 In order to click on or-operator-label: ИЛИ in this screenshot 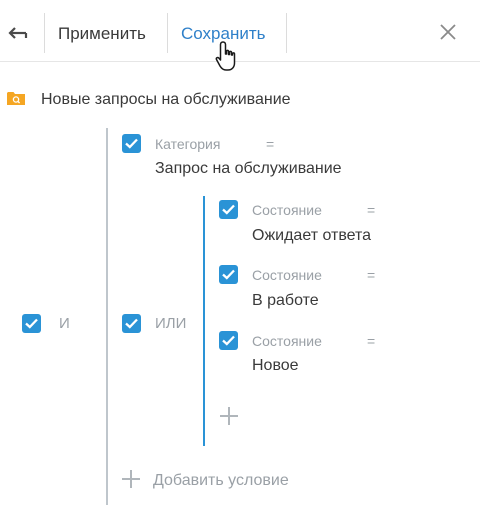, I will do `click(170, 324)`.